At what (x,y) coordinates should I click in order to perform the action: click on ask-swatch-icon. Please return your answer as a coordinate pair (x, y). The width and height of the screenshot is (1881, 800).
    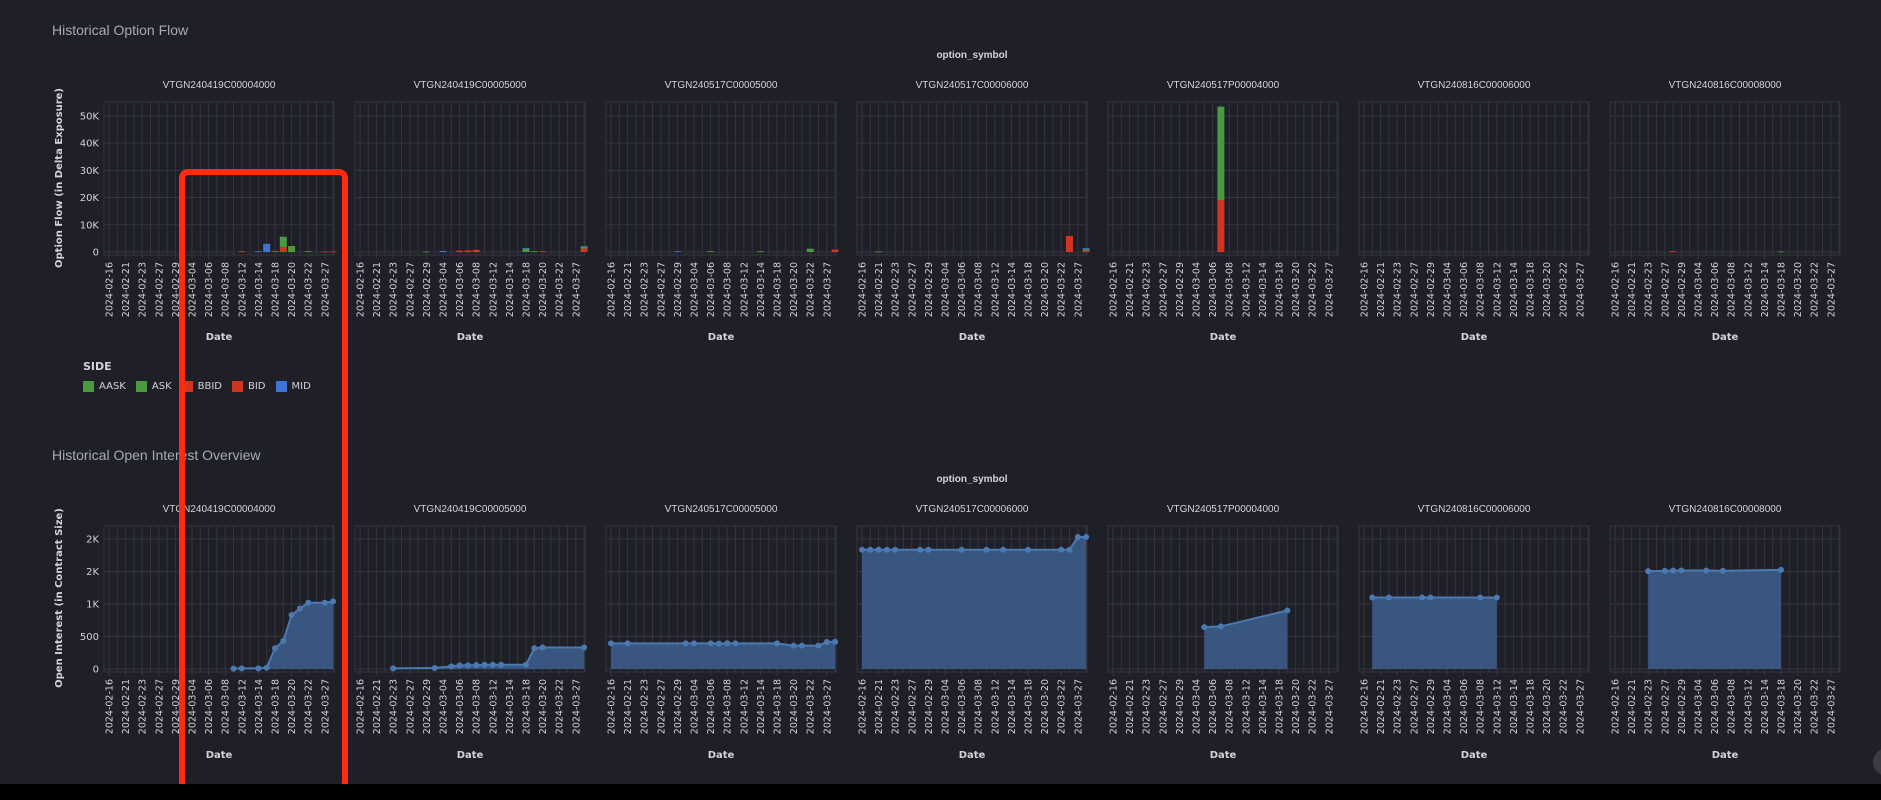
    Looking at the image, I should click on (141, 386).